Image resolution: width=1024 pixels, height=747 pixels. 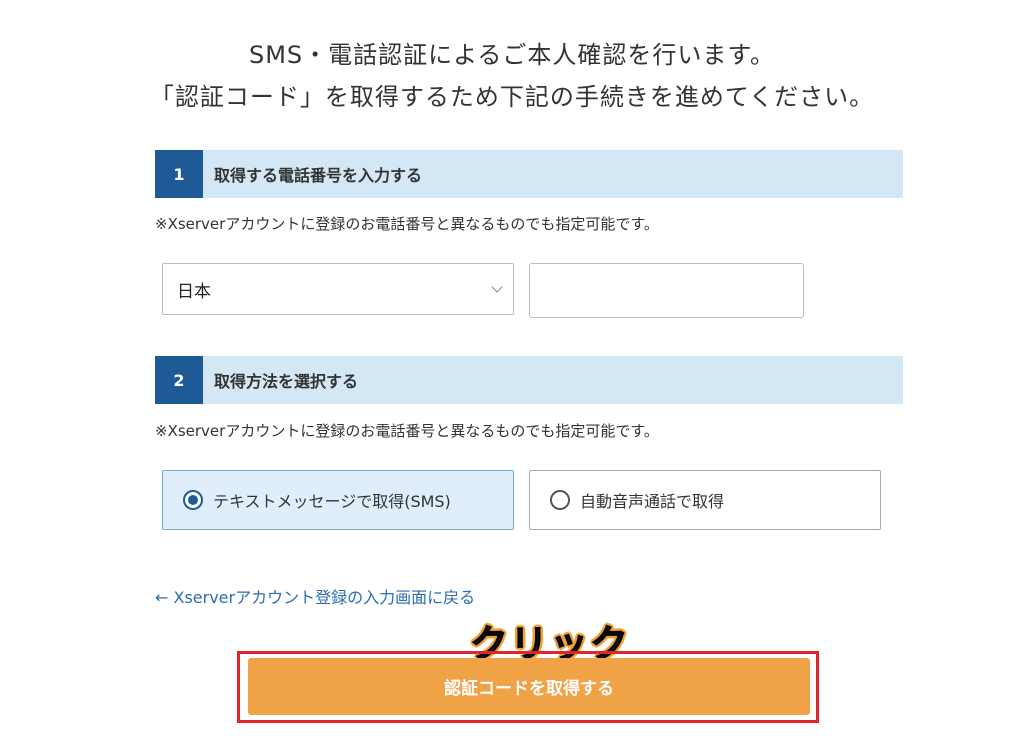 What do you see at coordinates (194, 291) in the screenshot?
I see `country-select-value: 日本` at bounding box center [194, 291].